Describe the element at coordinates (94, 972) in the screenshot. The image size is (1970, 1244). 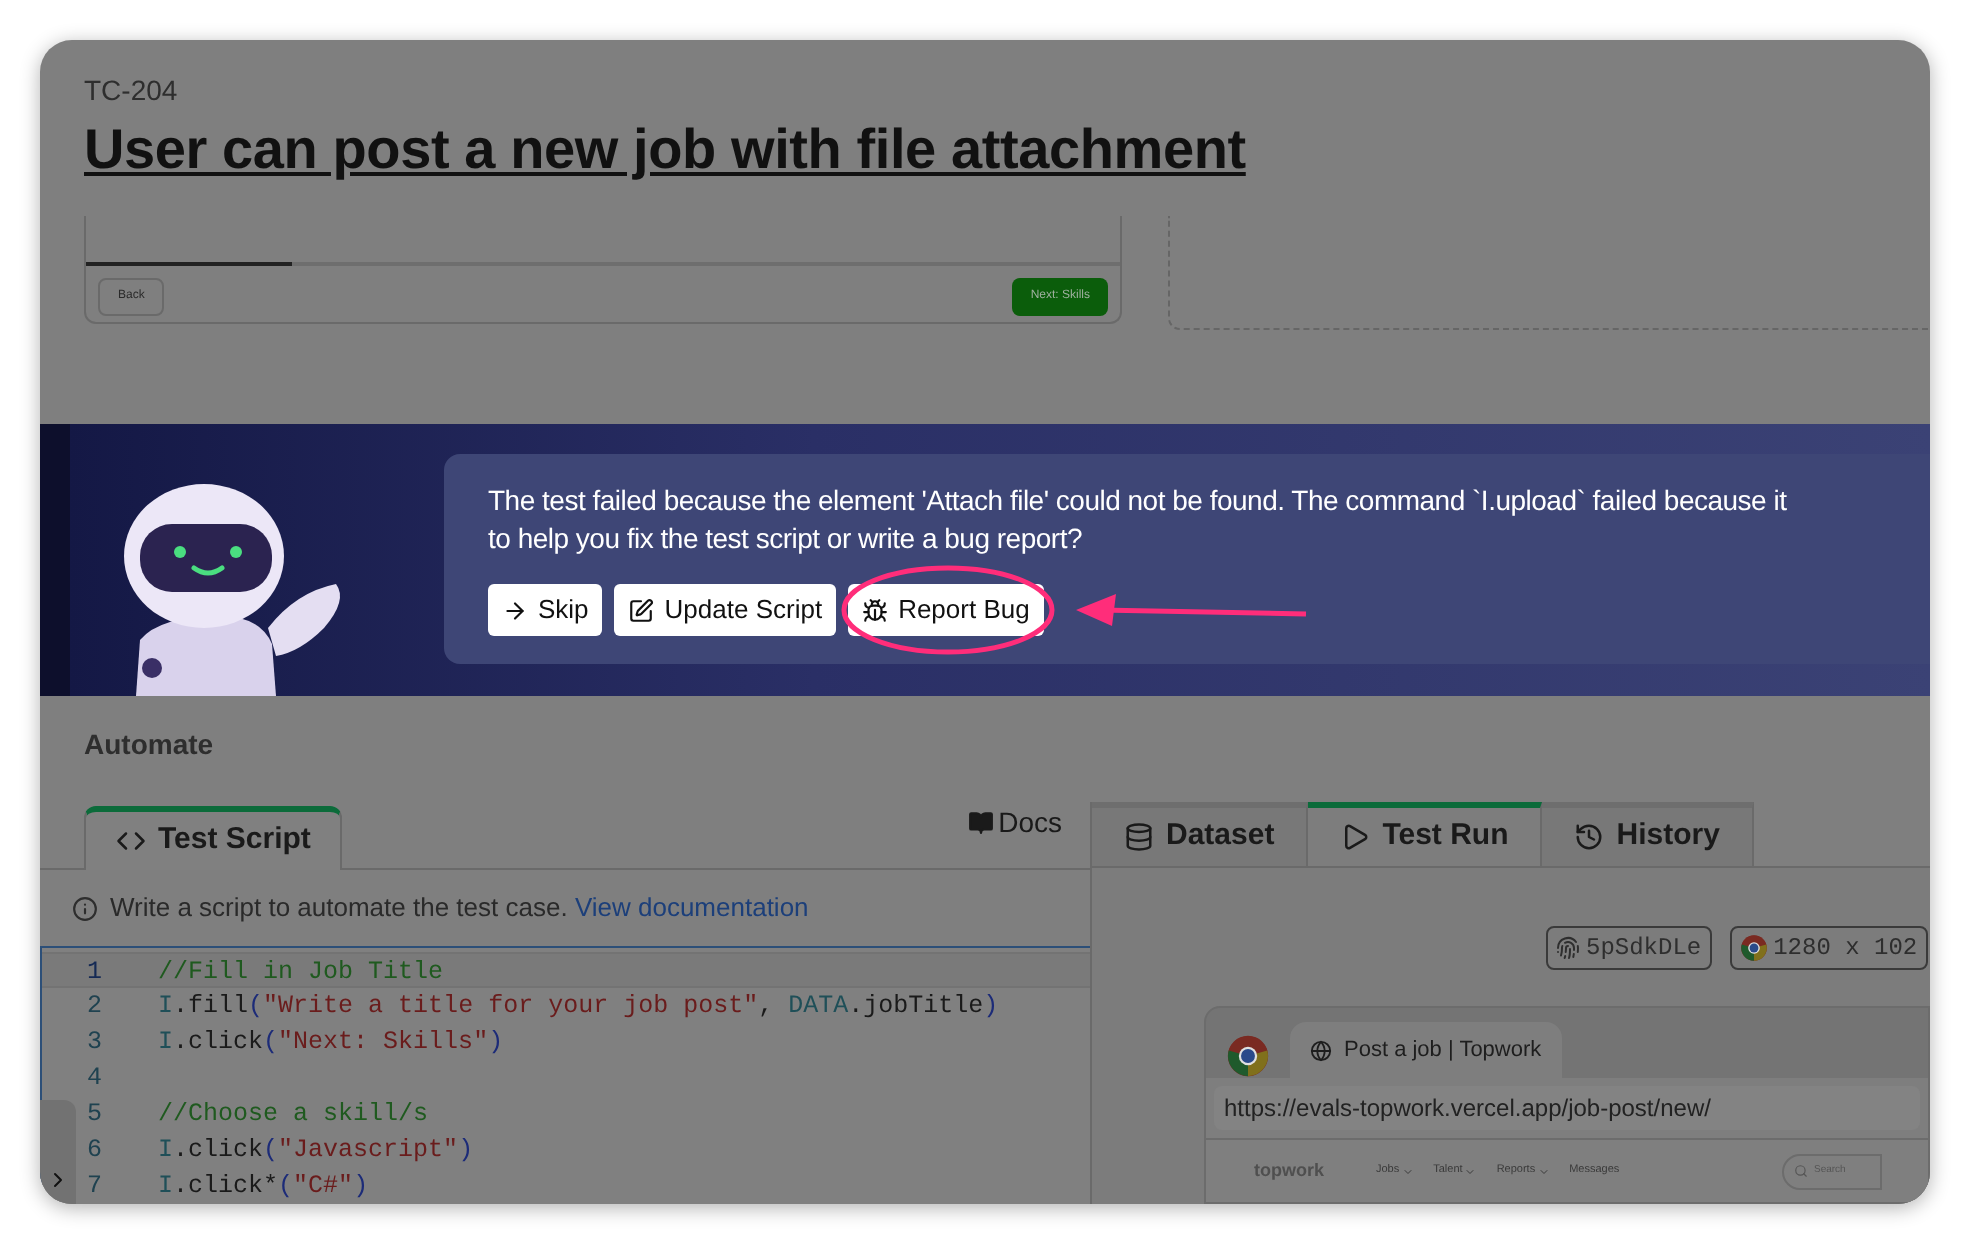
I see `line-number: 1` at that location.